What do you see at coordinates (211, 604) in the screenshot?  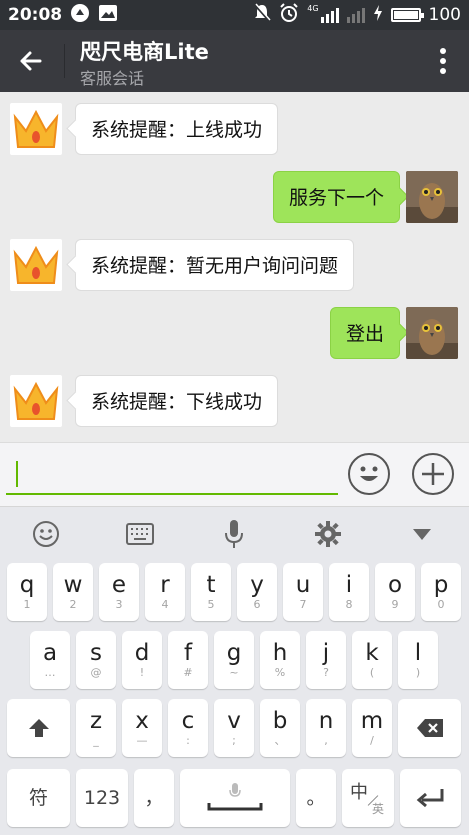 I see `key-hint: 5` at bounding box center [211, 604].